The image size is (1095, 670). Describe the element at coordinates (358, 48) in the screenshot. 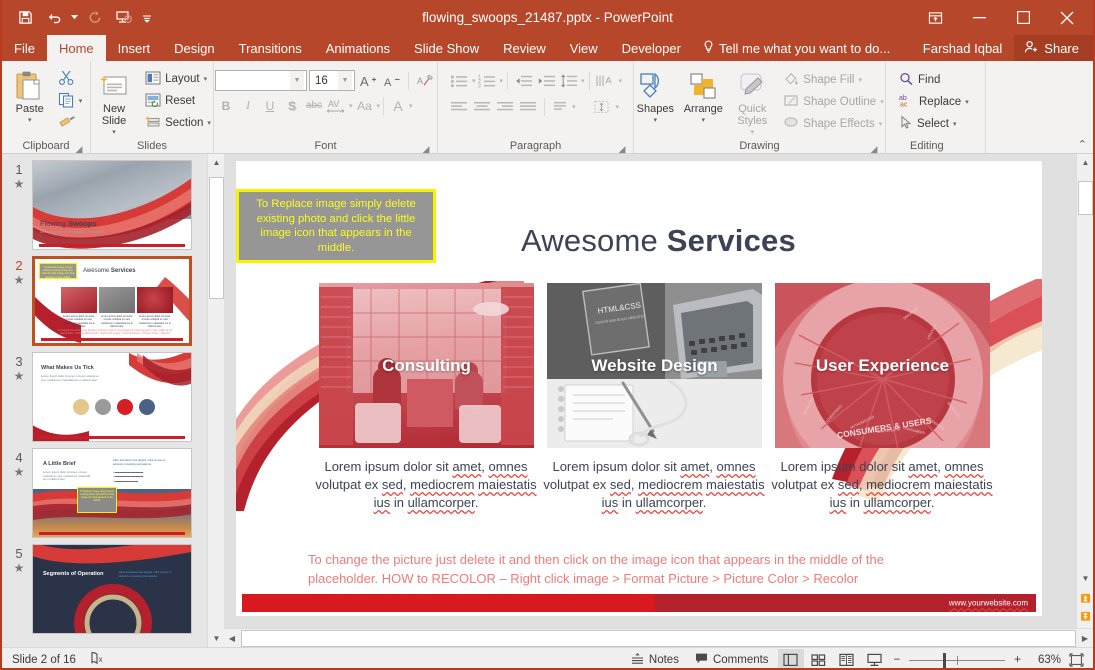

I see `tab-animations: Animations` at that location.